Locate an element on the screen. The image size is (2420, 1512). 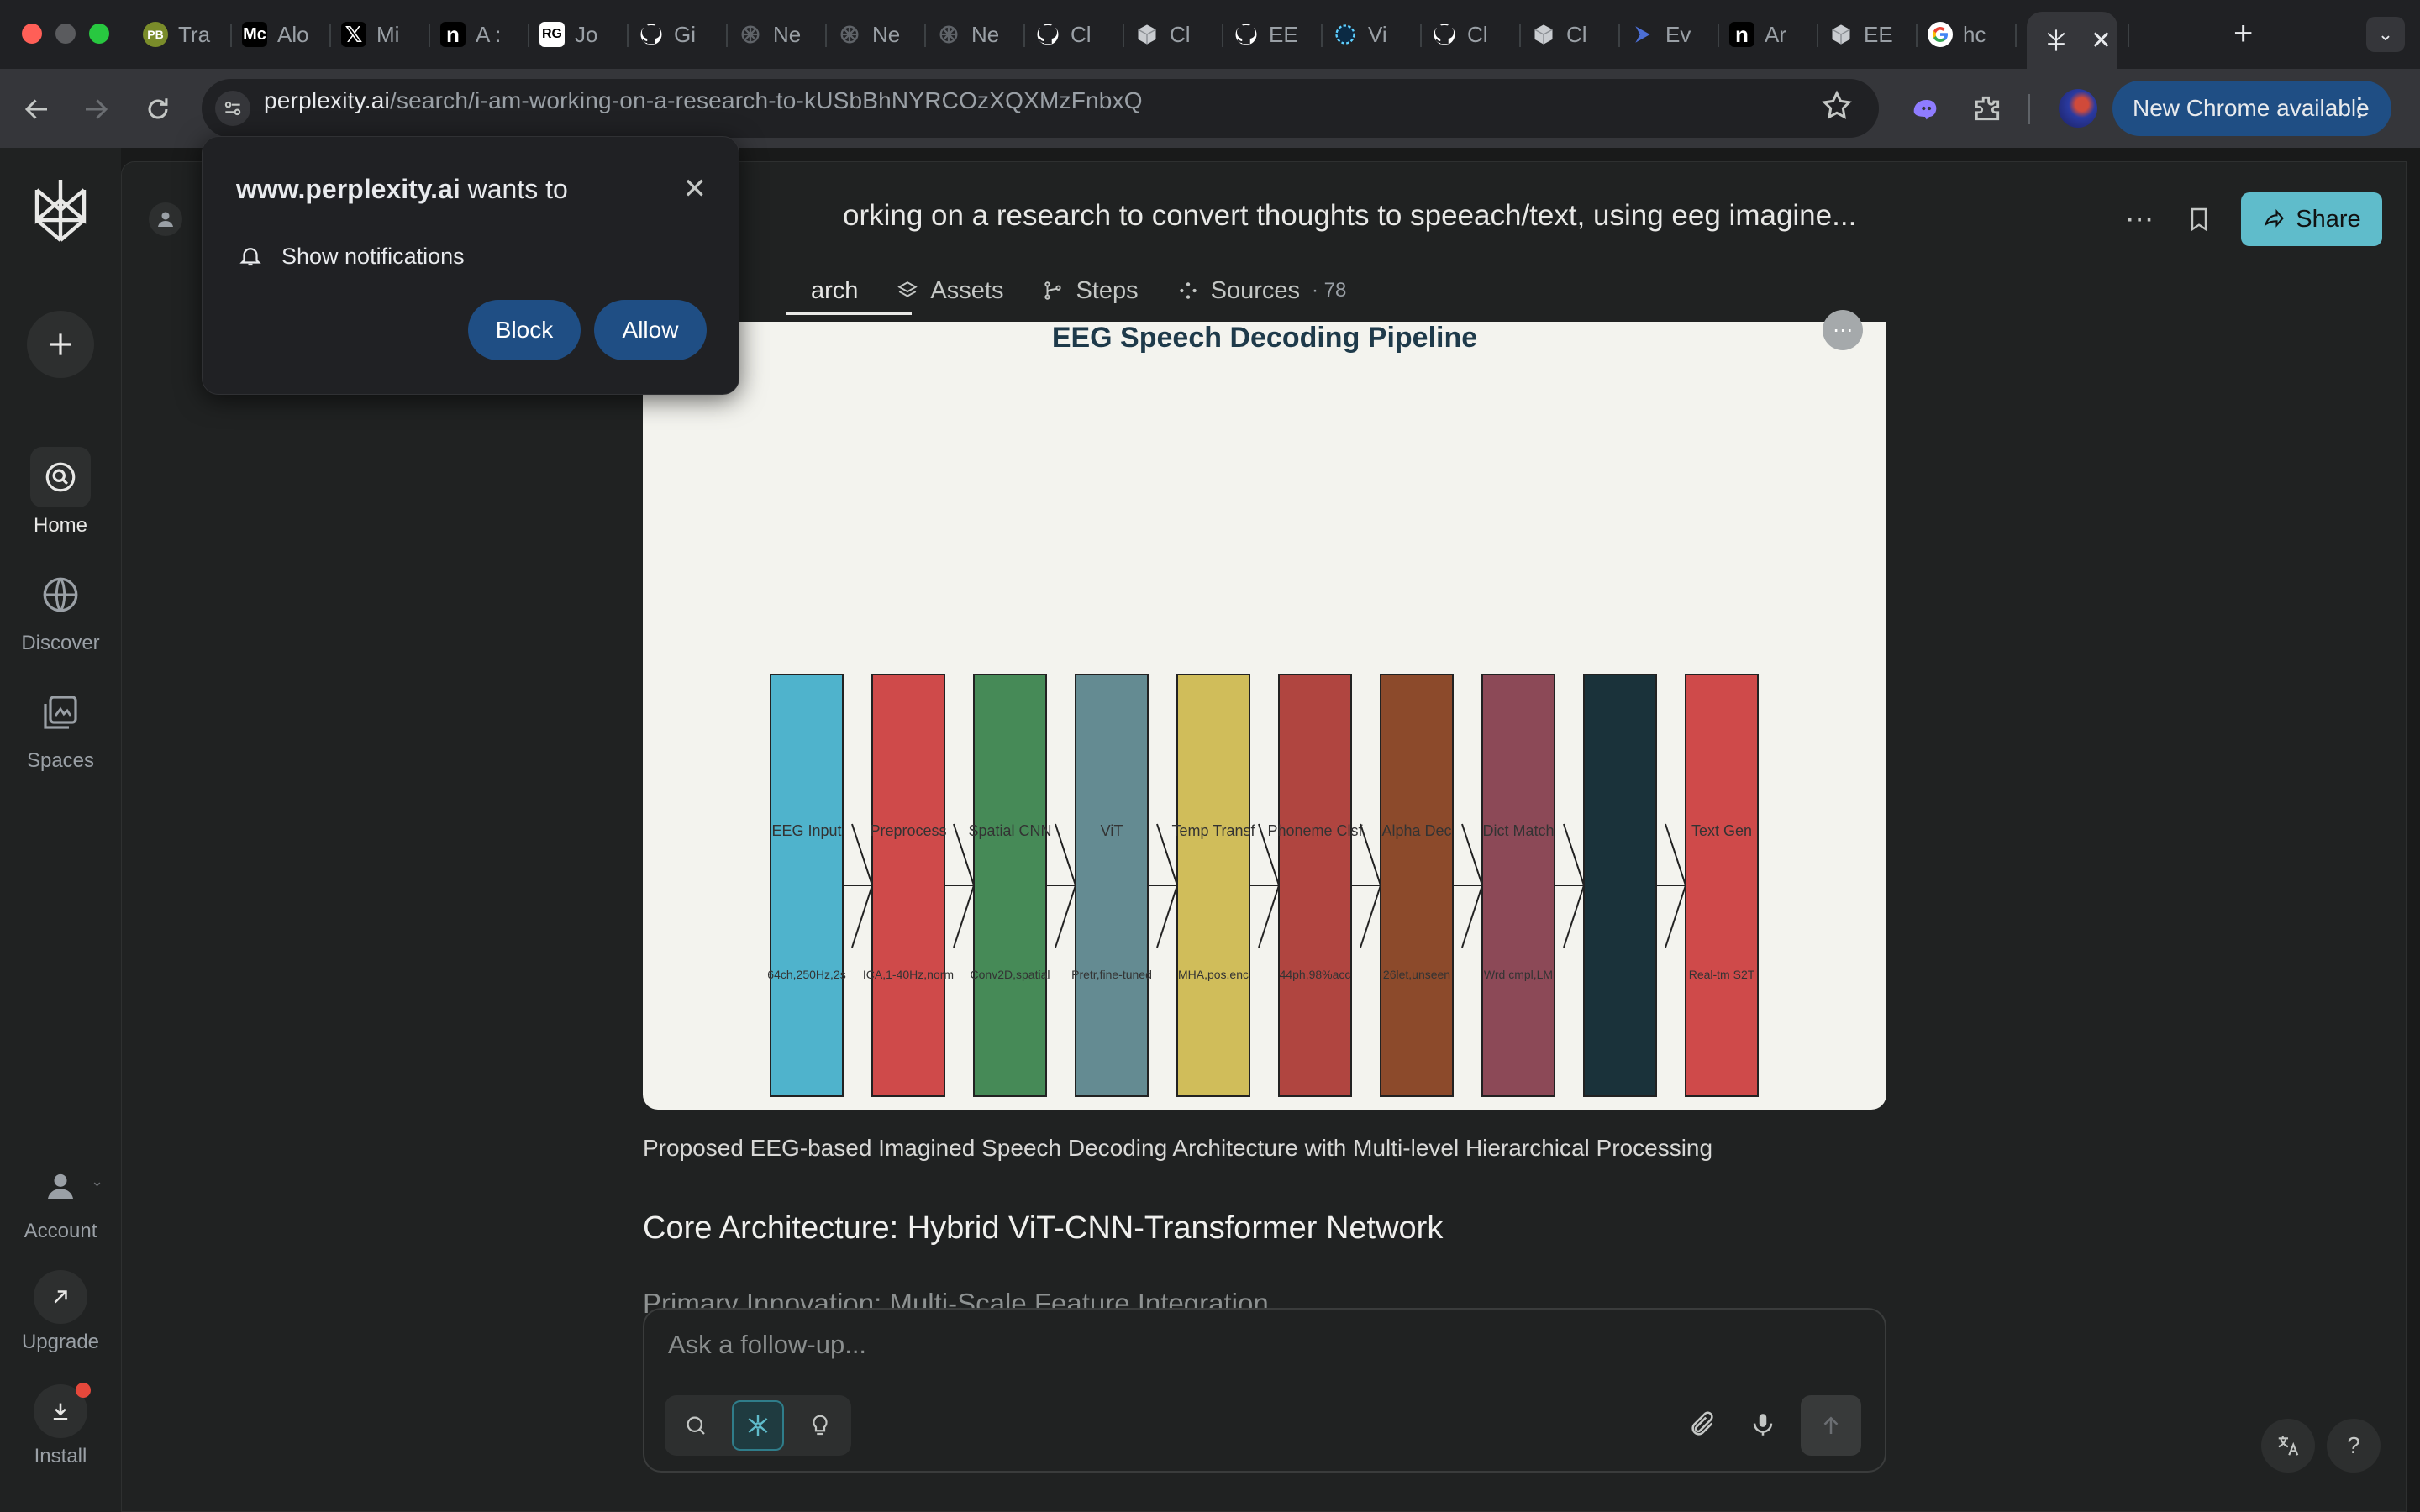
bookmark-icon is located at coordinates (2199, 221).